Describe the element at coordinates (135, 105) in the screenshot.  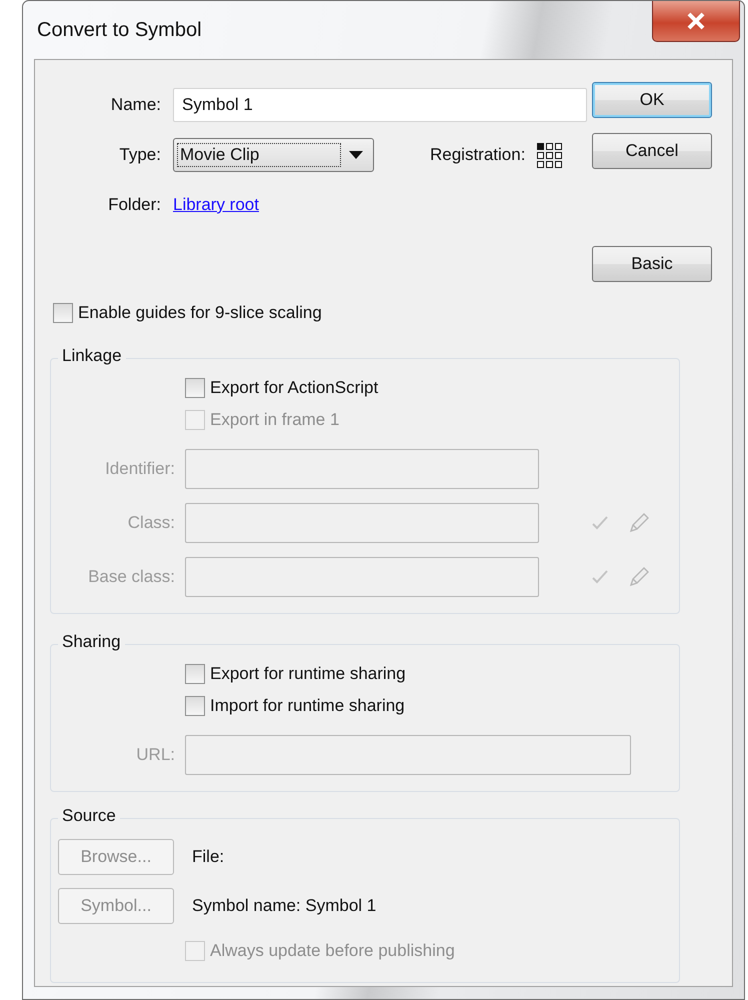
I see `field-label: Name:` at that location.